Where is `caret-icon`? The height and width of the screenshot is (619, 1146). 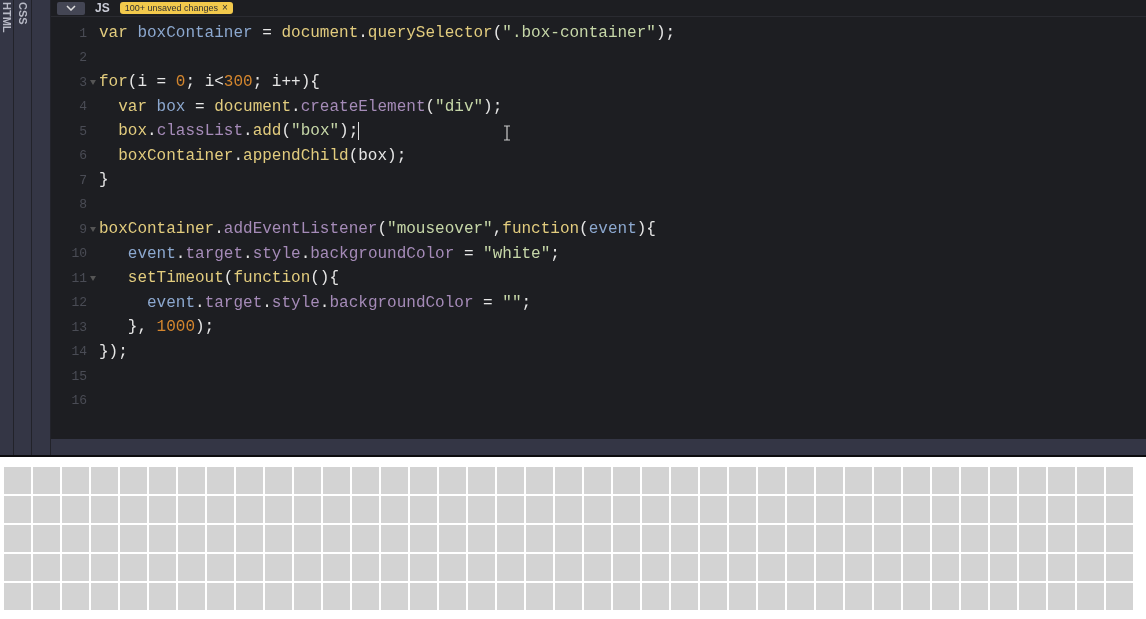 caret-icon is located at coordinates (71, 8).